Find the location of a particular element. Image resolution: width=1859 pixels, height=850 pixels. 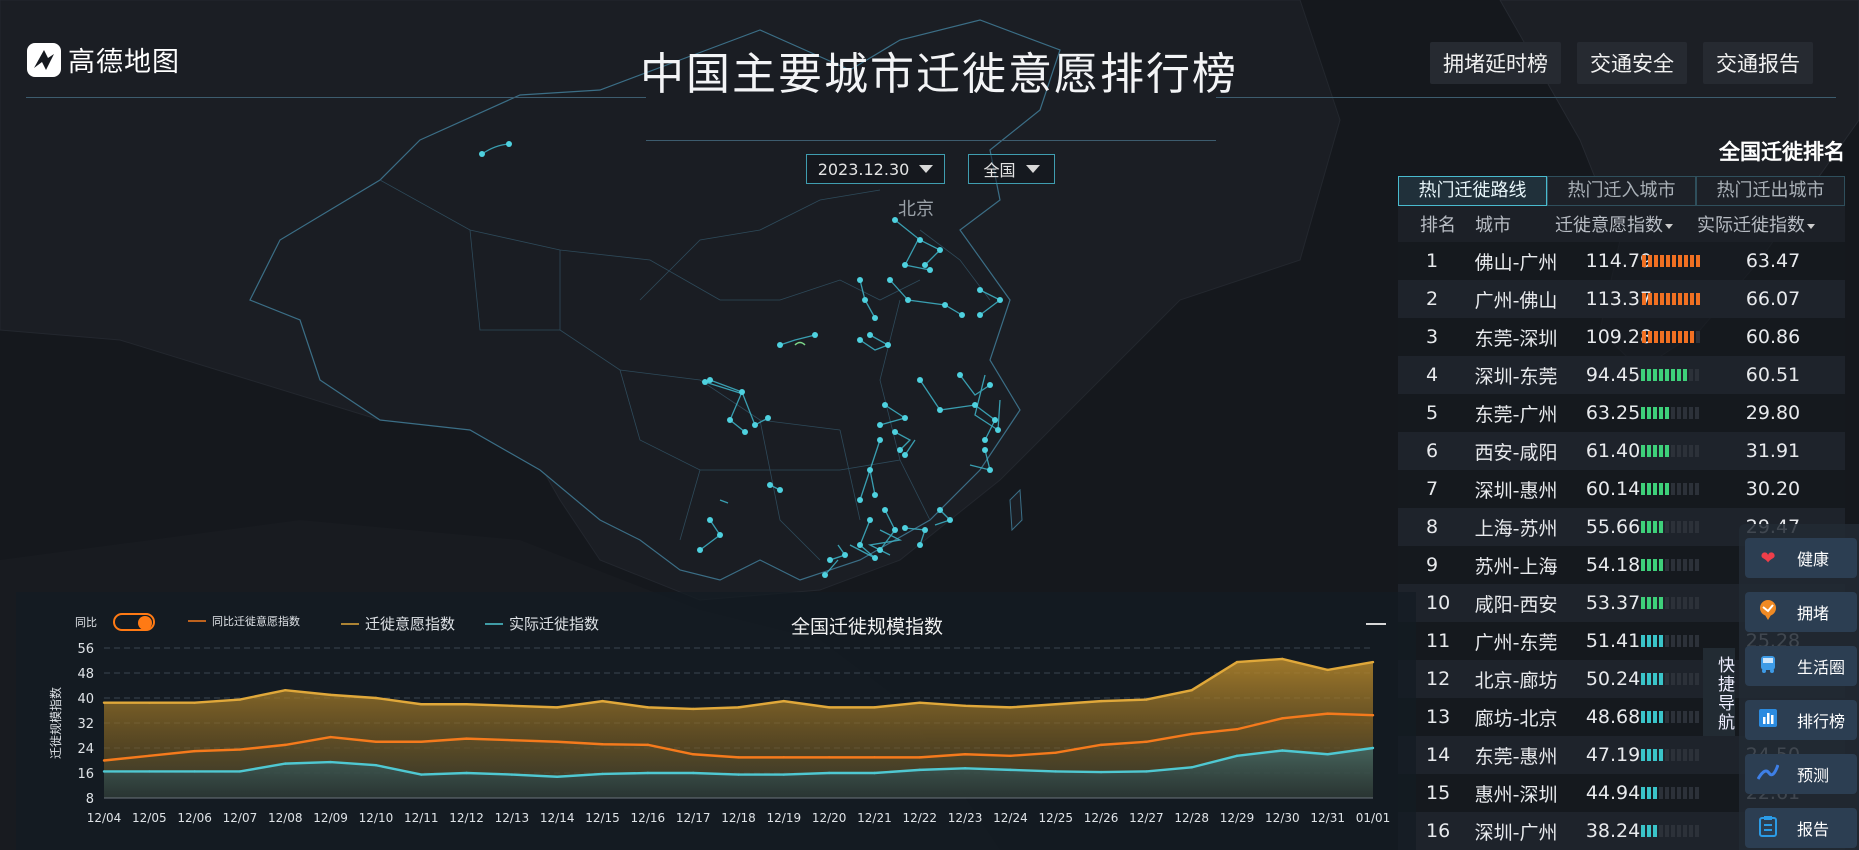

tab-hot-inbound-cities: 热门迁入城市 is located at coordinates (1621, 191).